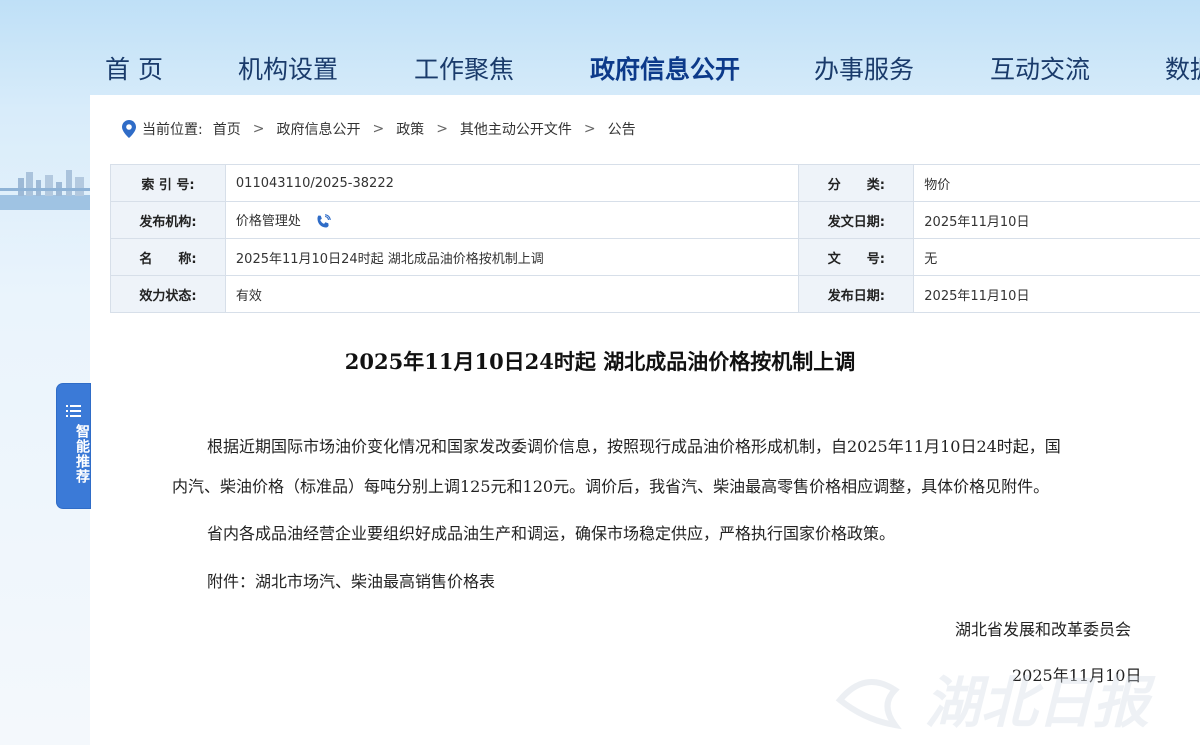  I want to click on city-skyline-decoration, so click(47, 190).